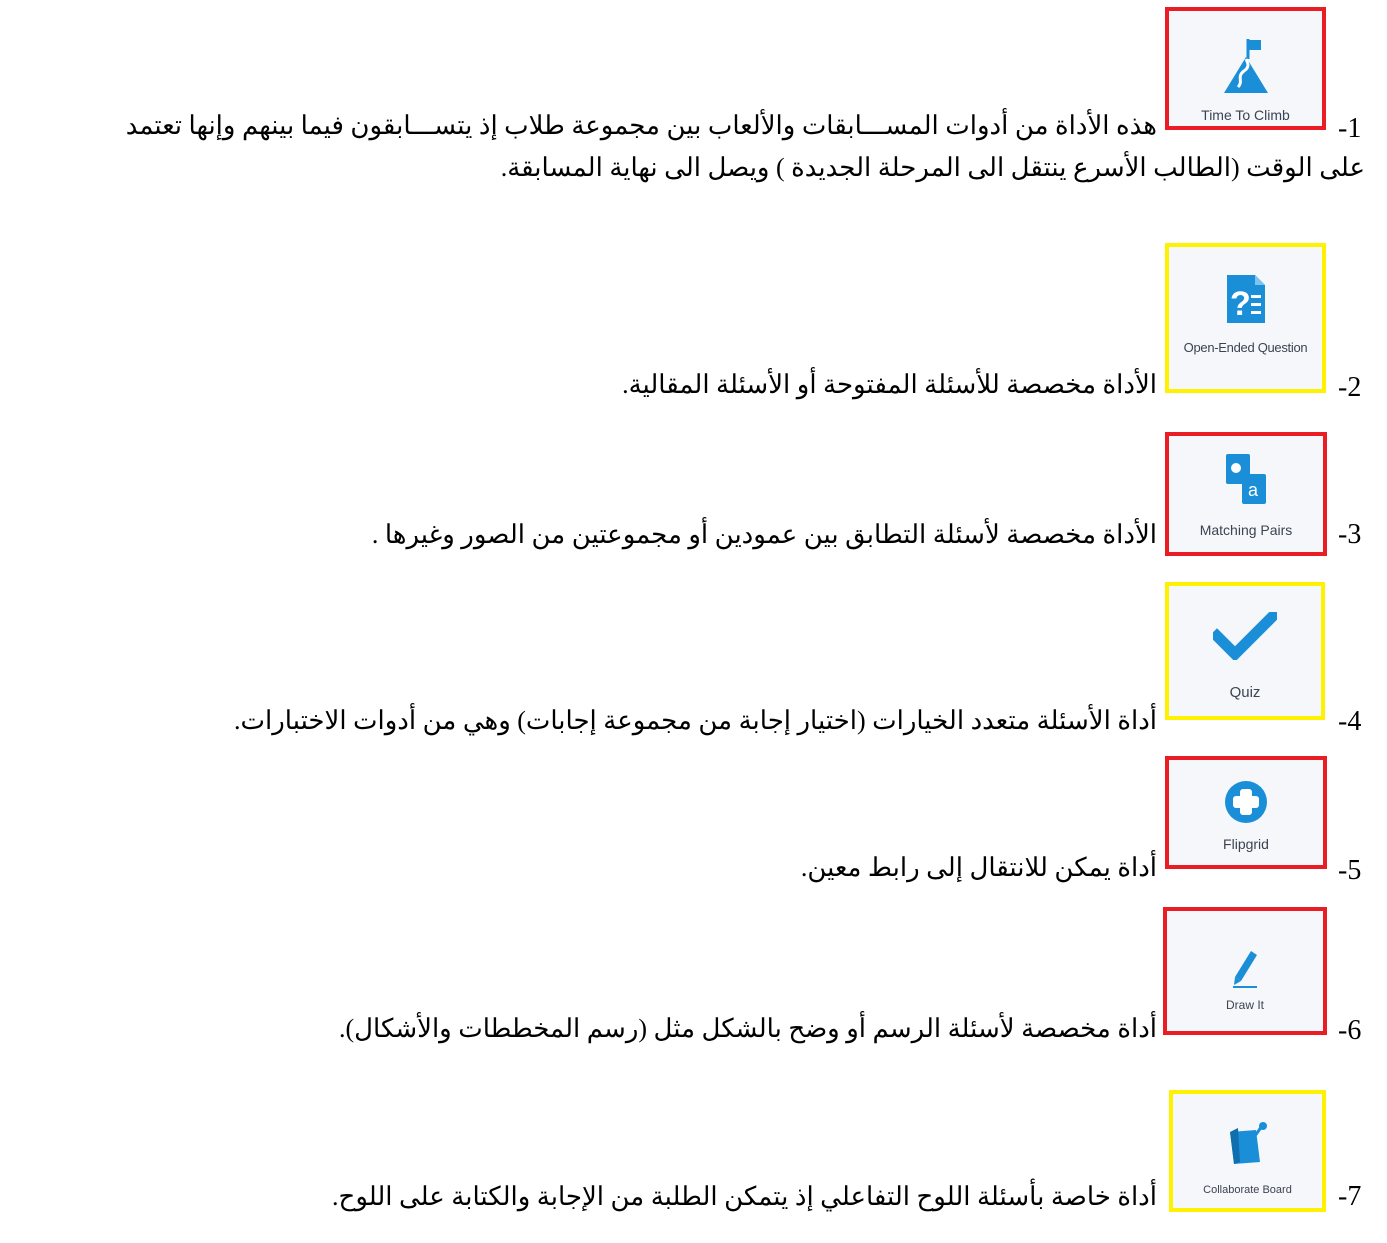 The width and height of the screenshot is (1387, 1243). Describe the element at coordinates (1245, 347) in the screenshot. I see `tool-label: Open-Ended Question` at that location.